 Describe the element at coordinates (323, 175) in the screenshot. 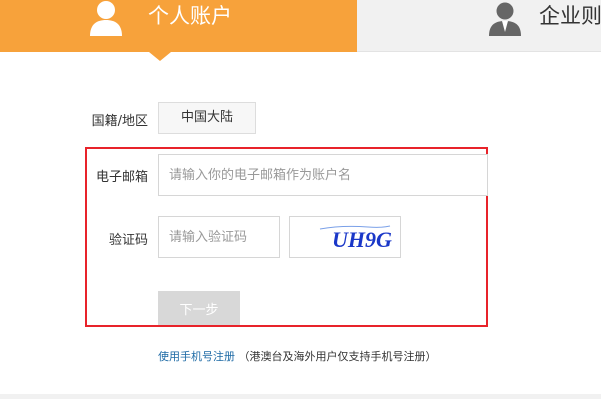

I see `email-input` at that location.